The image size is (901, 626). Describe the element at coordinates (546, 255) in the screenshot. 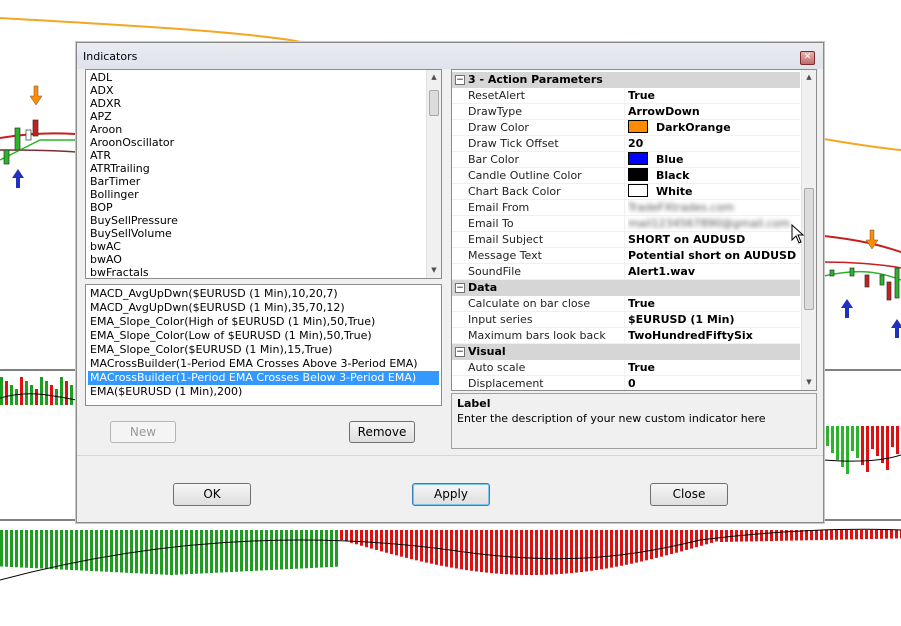

I see `property-name: Message Text` at that location.